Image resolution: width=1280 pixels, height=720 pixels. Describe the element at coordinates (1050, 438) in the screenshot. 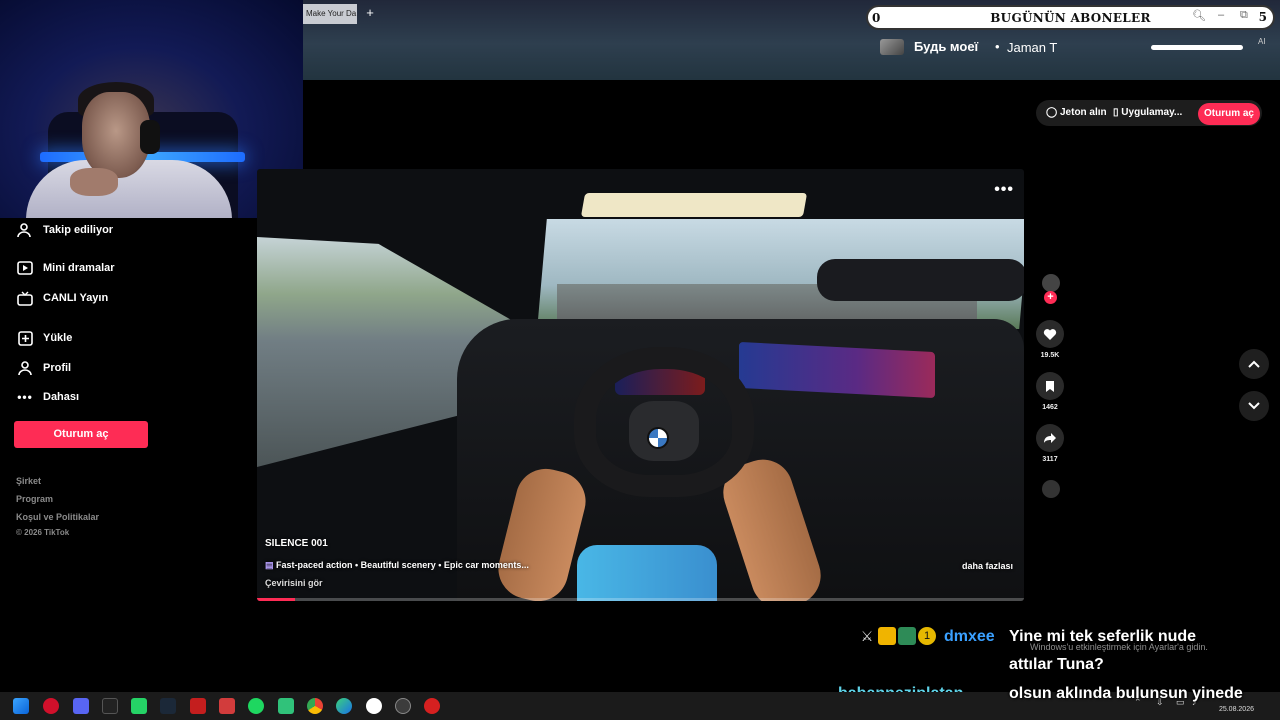

I see `share-arrow-icon` at that location.